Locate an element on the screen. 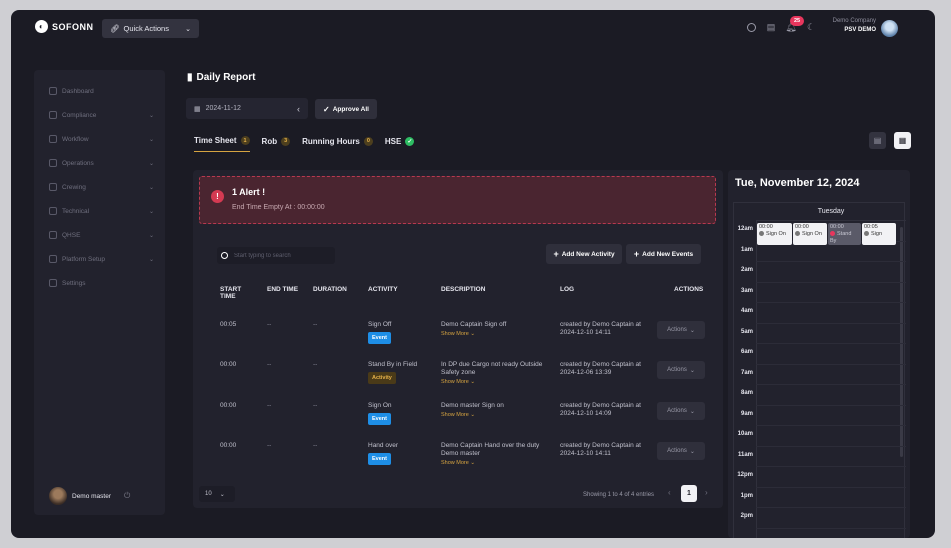 The width and height of the screenshot is (951, 548). calendar-hour-label: 1am is located at coordinates (746, 250).